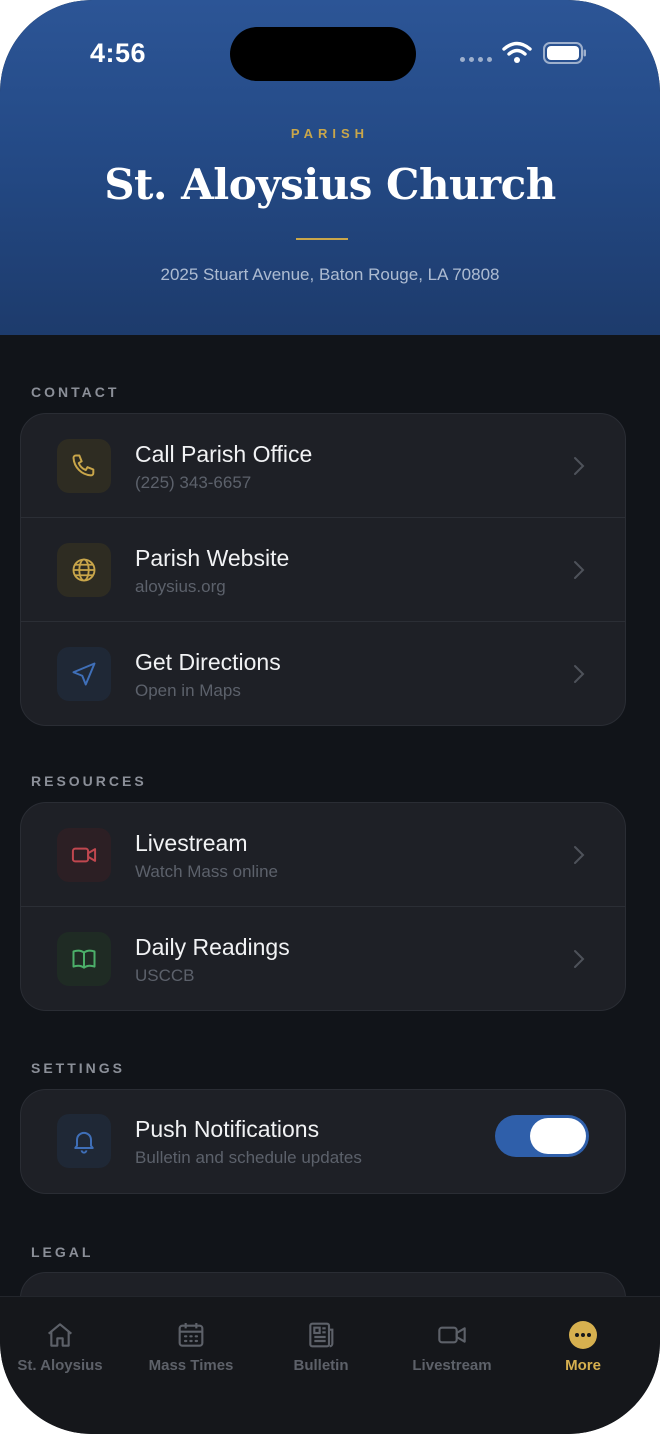 The width and height of the screenshot is (660, 1434). What do you see at coordinates (330, 184) in the screenshot?
I see `church-title: St. Aloysius Church` at bounding box center [330, 184].